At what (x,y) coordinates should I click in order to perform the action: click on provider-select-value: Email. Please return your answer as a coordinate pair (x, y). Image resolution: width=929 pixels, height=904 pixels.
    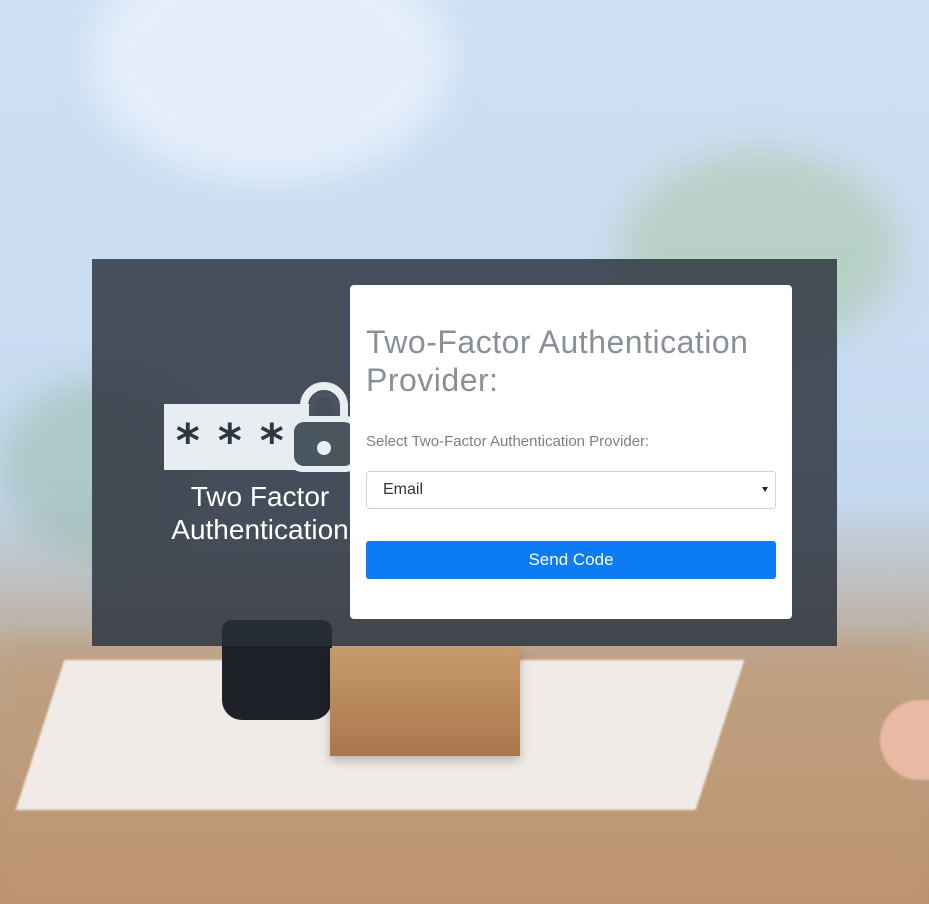
    Looking at the image, I should click on (403, 489).